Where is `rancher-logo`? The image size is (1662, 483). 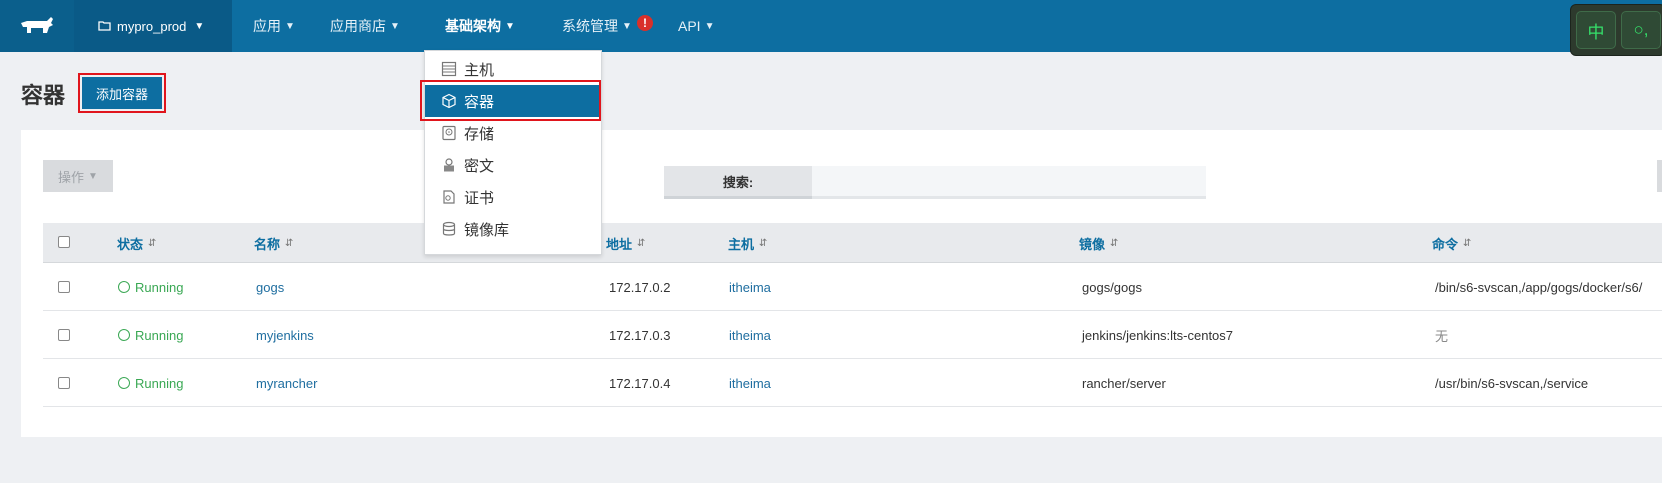
rancher-logo is located at coordinates (37, 26).